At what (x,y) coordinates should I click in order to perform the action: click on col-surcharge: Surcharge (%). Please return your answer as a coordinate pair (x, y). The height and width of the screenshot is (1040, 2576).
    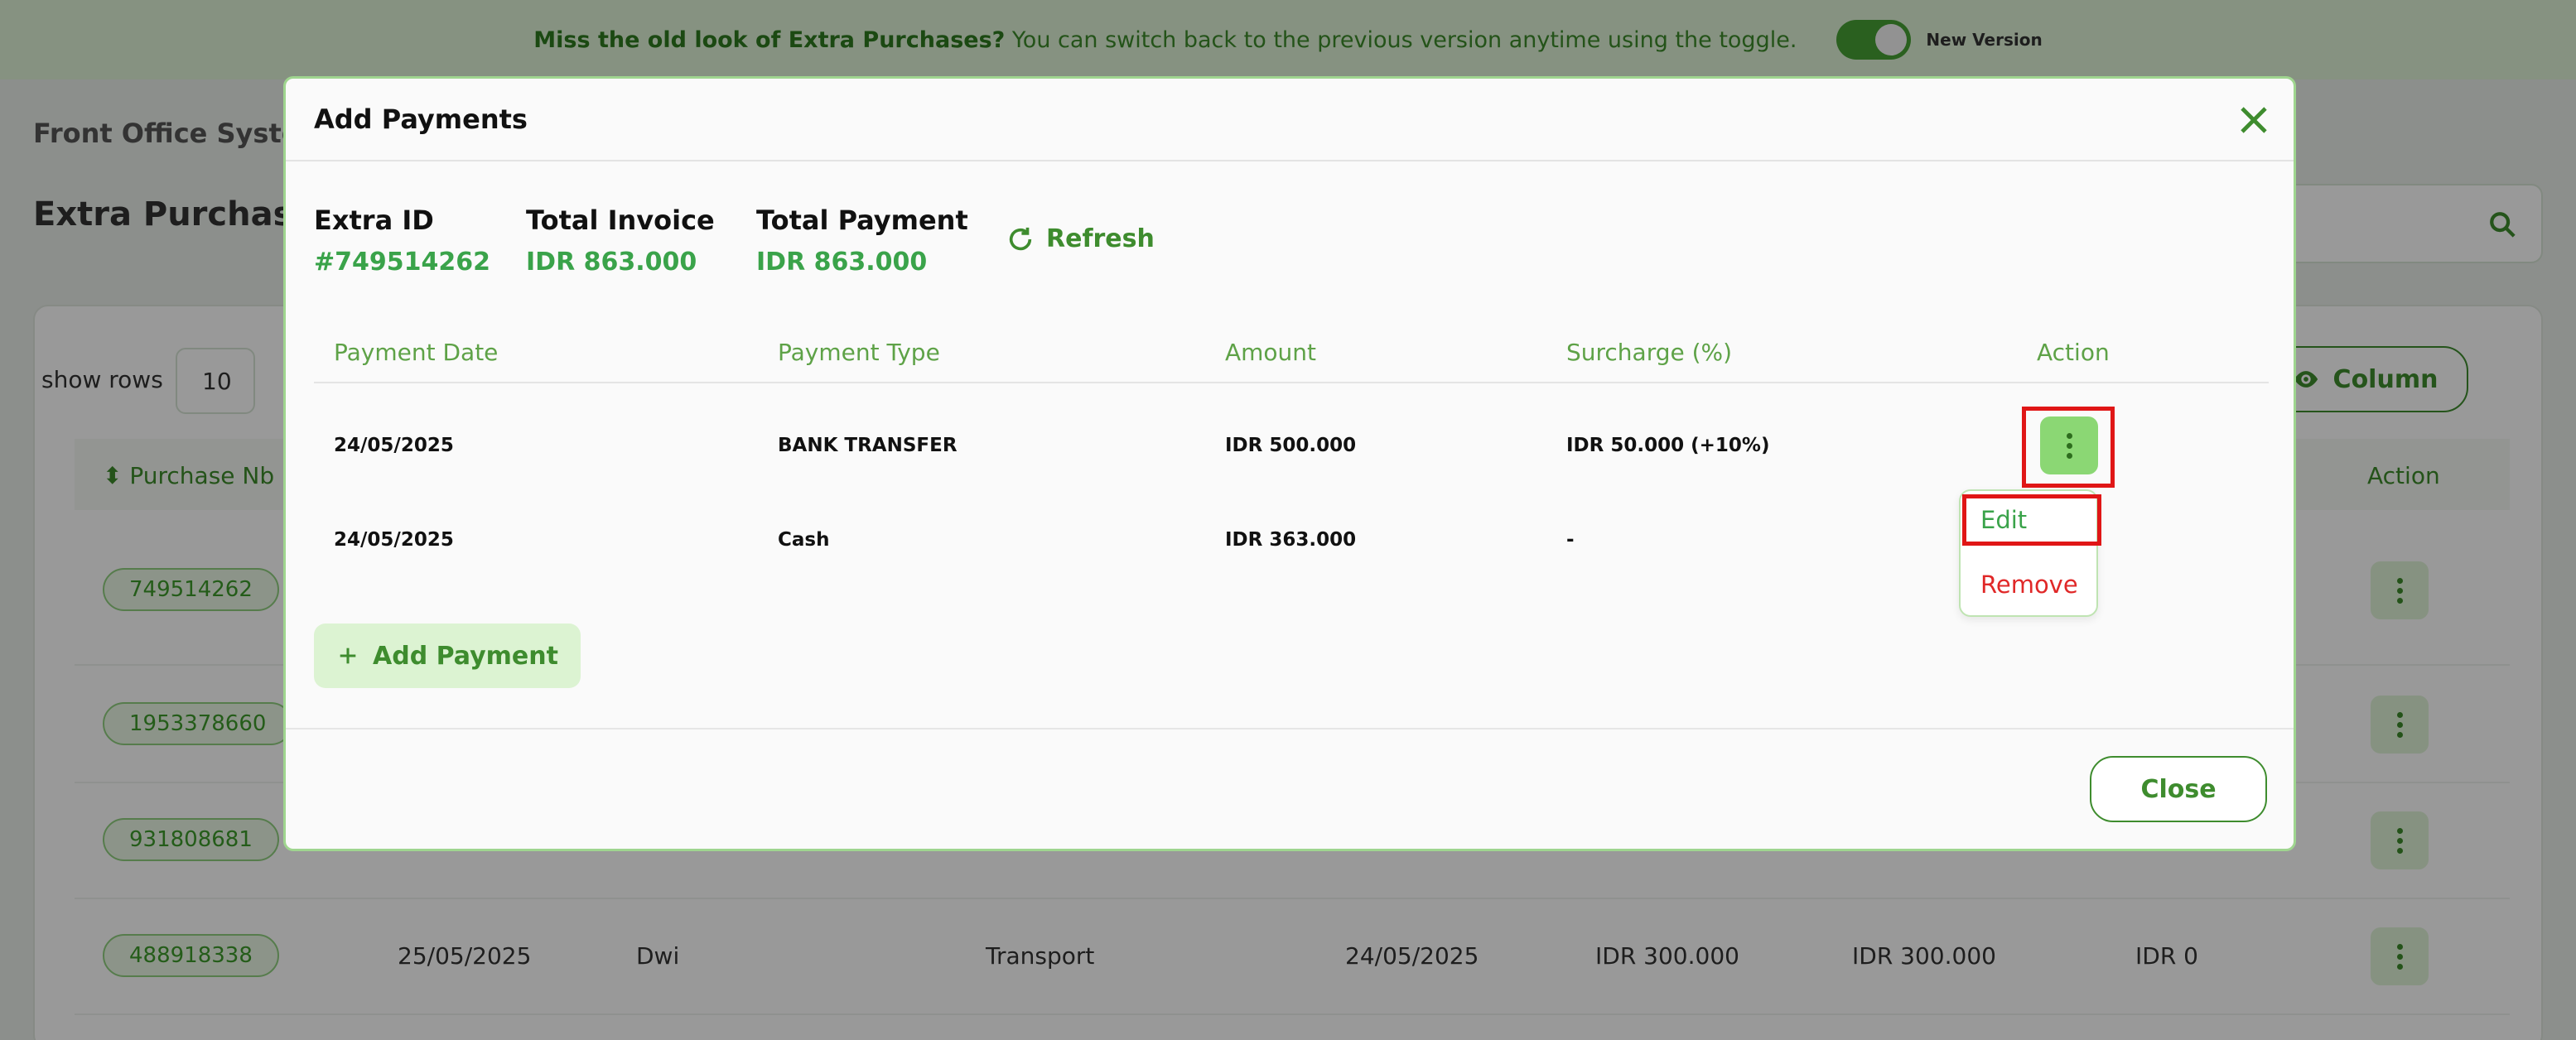
    Looking at the image, I should click on (1650, 352).